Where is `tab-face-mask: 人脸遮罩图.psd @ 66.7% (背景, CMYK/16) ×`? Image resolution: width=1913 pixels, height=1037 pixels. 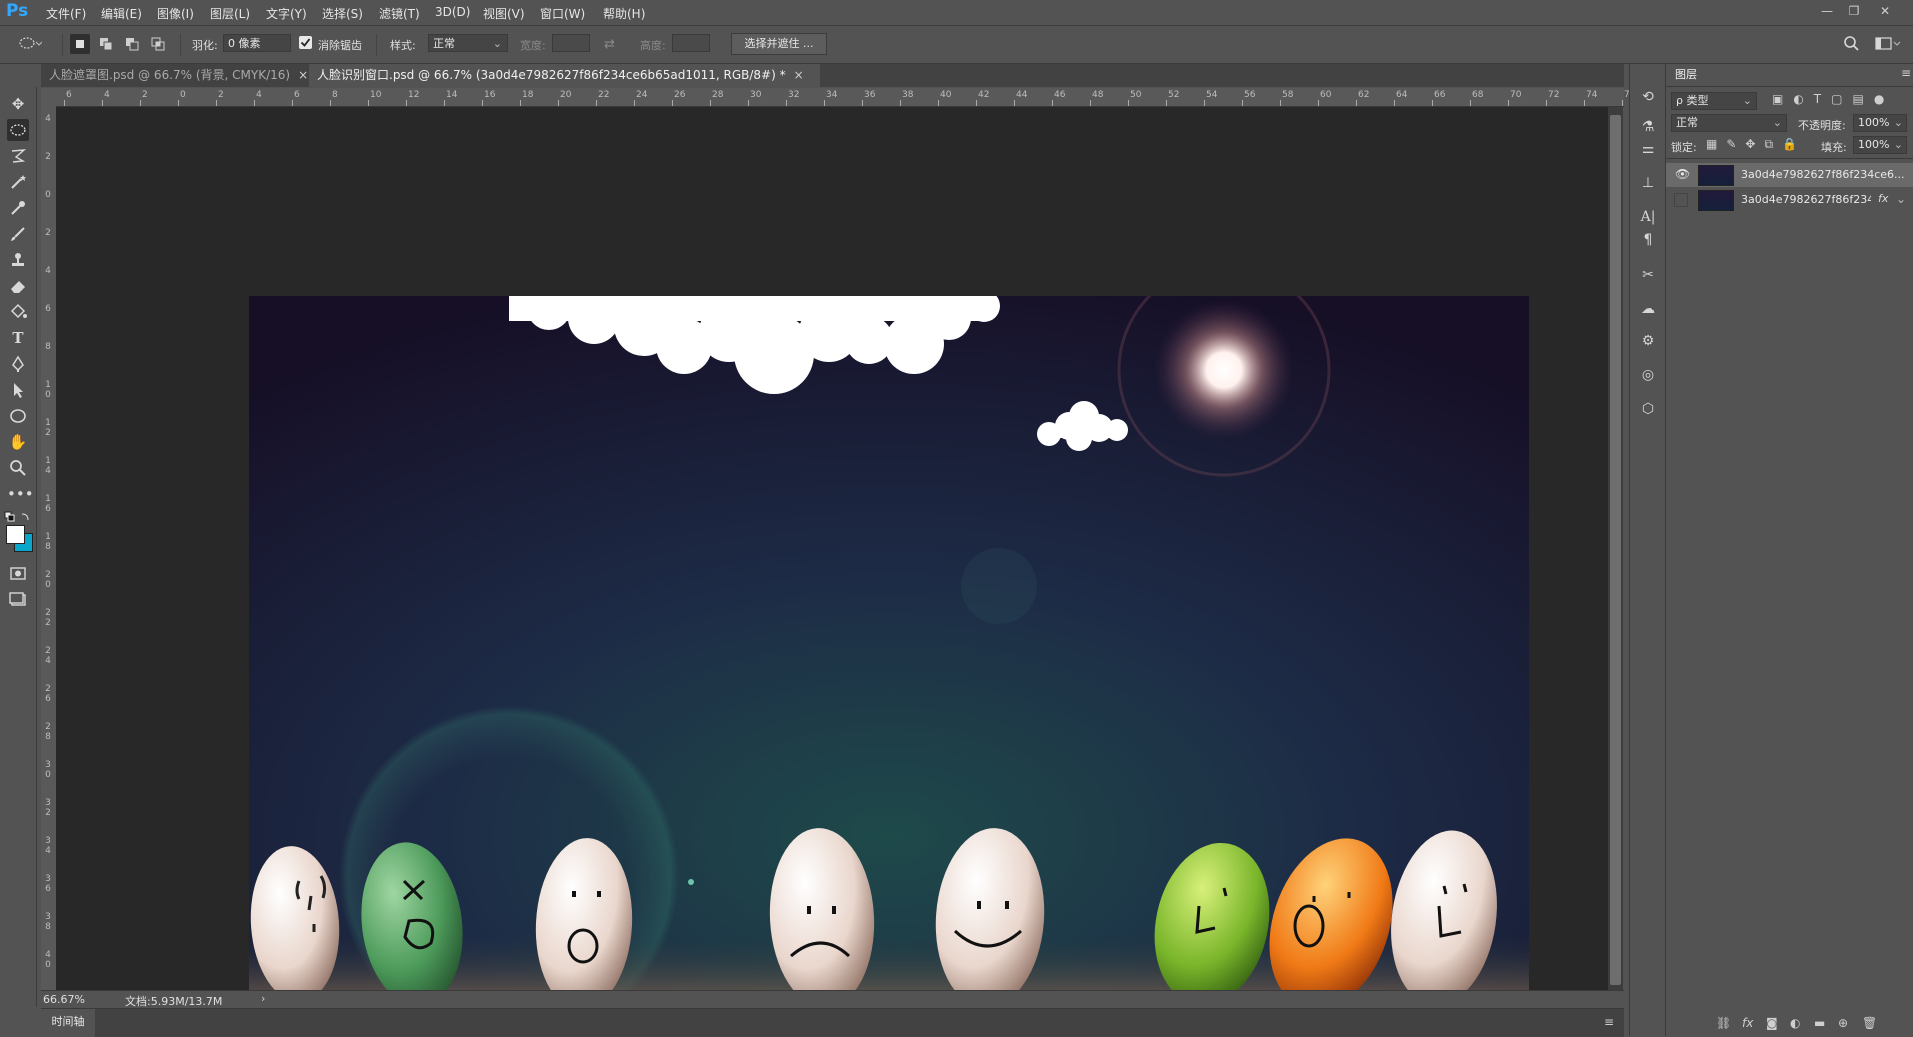 tab-face-mask: 人脸遮罩图.psd @ 66.7% (背景, CMYK/16) × is located at coordinates (175, 75).